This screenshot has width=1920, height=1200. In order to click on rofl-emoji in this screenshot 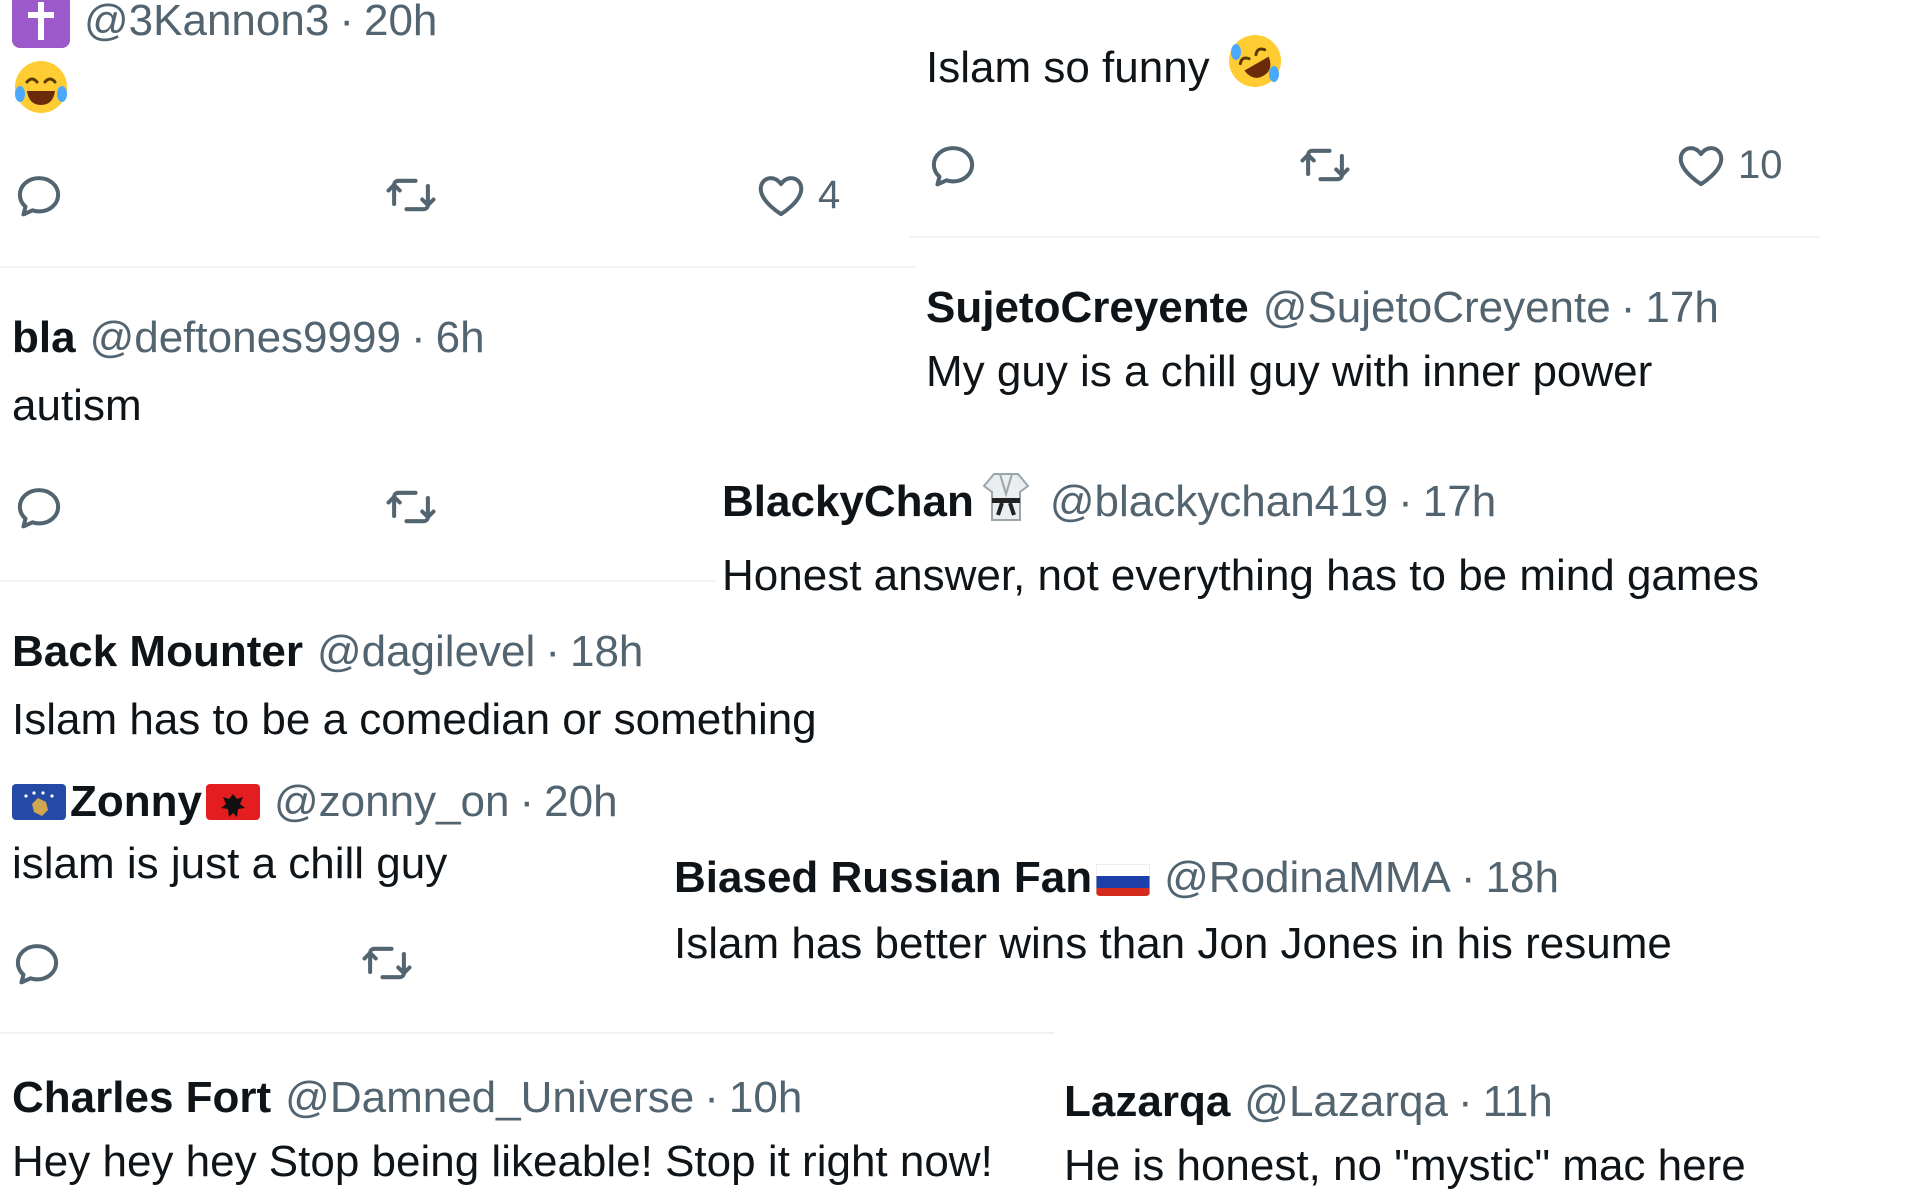, I will do `click(1255, 68)`.